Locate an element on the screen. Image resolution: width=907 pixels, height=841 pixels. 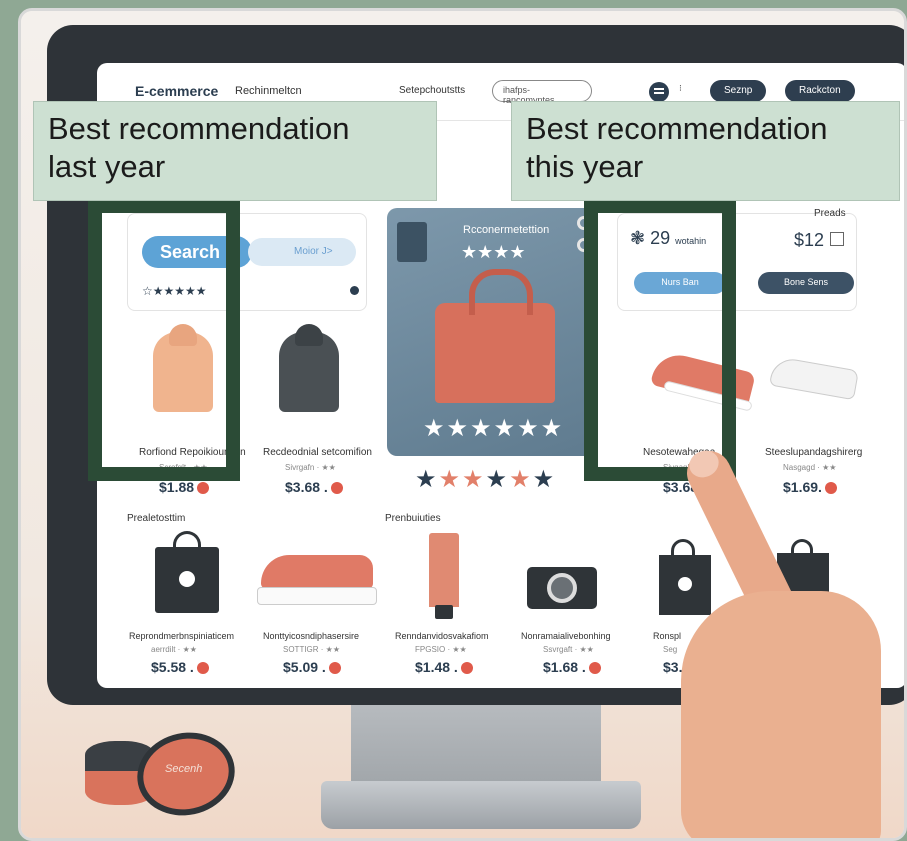
product-rating: SOTTIGR · ★★ is located at coordinates (312, 649).